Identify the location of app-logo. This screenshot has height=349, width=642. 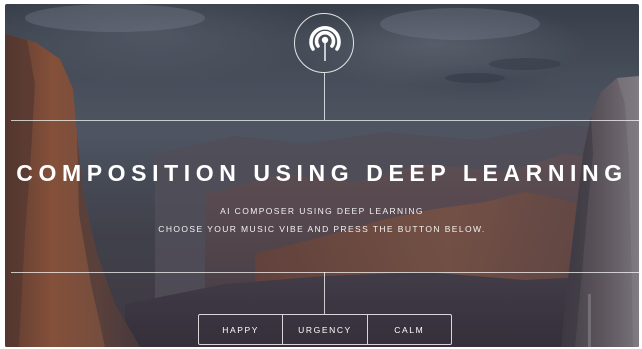
(324, 43).